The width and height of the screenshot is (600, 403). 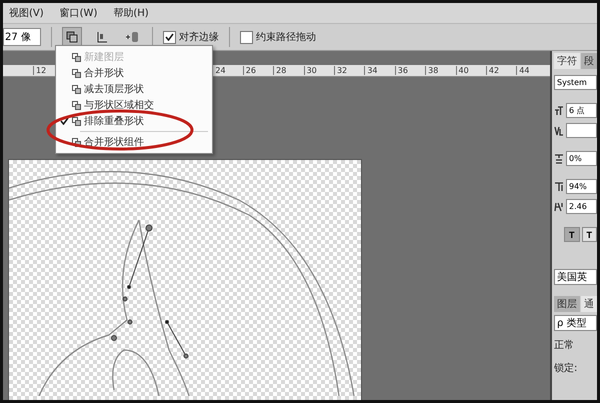 I want to click on ruler-label: 28, so click(x=288, y=70).